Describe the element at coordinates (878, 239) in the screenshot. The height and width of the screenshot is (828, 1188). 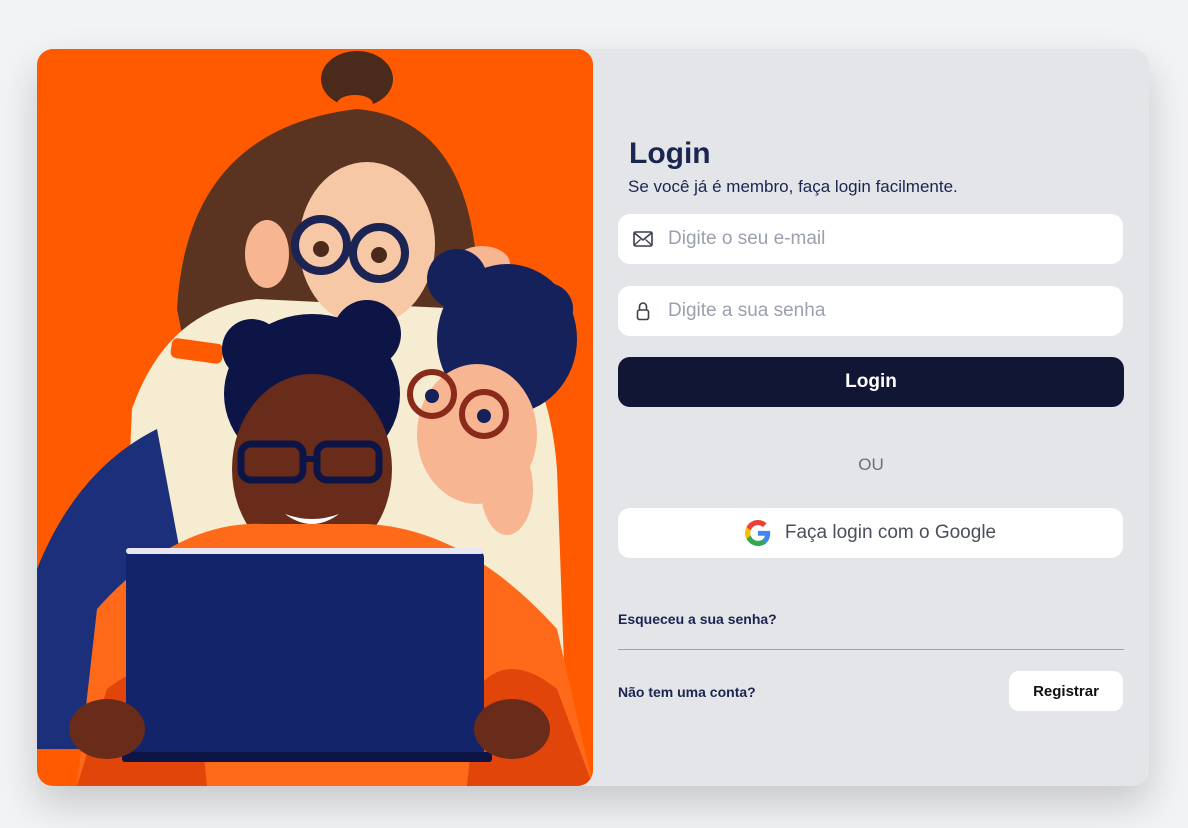
I see `email-input` at that location.